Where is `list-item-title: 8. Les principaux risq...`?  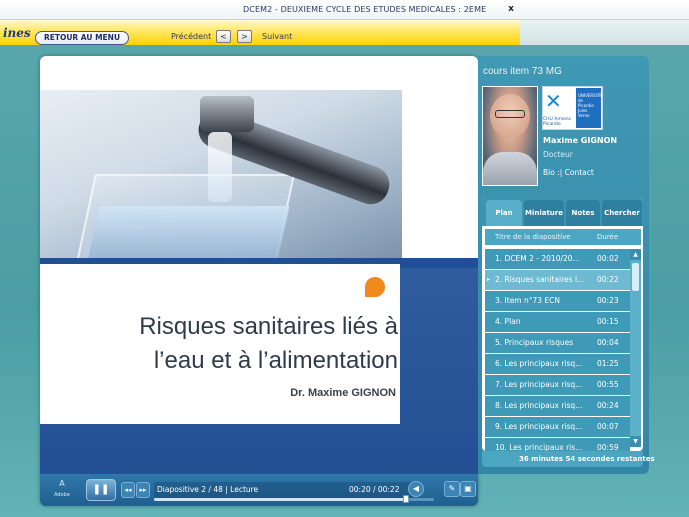 list-item-title: 8. Les principaux risq... is located at coordinates (539, 405).